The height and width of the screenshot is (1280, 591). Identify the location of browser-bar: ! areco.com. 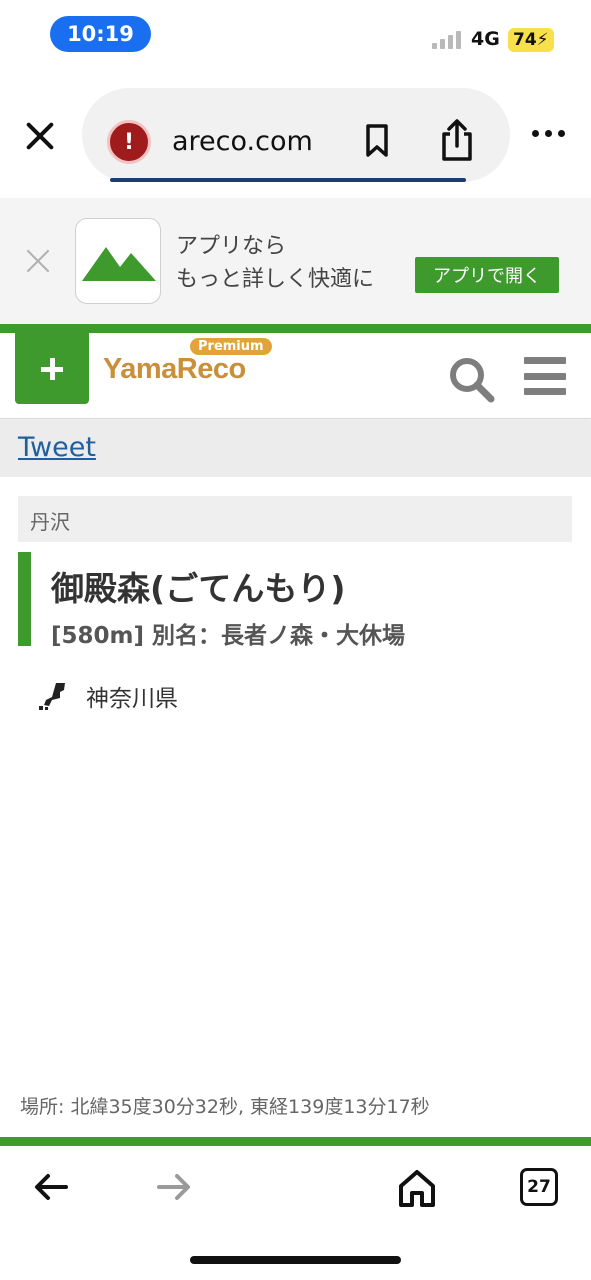
(295, 136).